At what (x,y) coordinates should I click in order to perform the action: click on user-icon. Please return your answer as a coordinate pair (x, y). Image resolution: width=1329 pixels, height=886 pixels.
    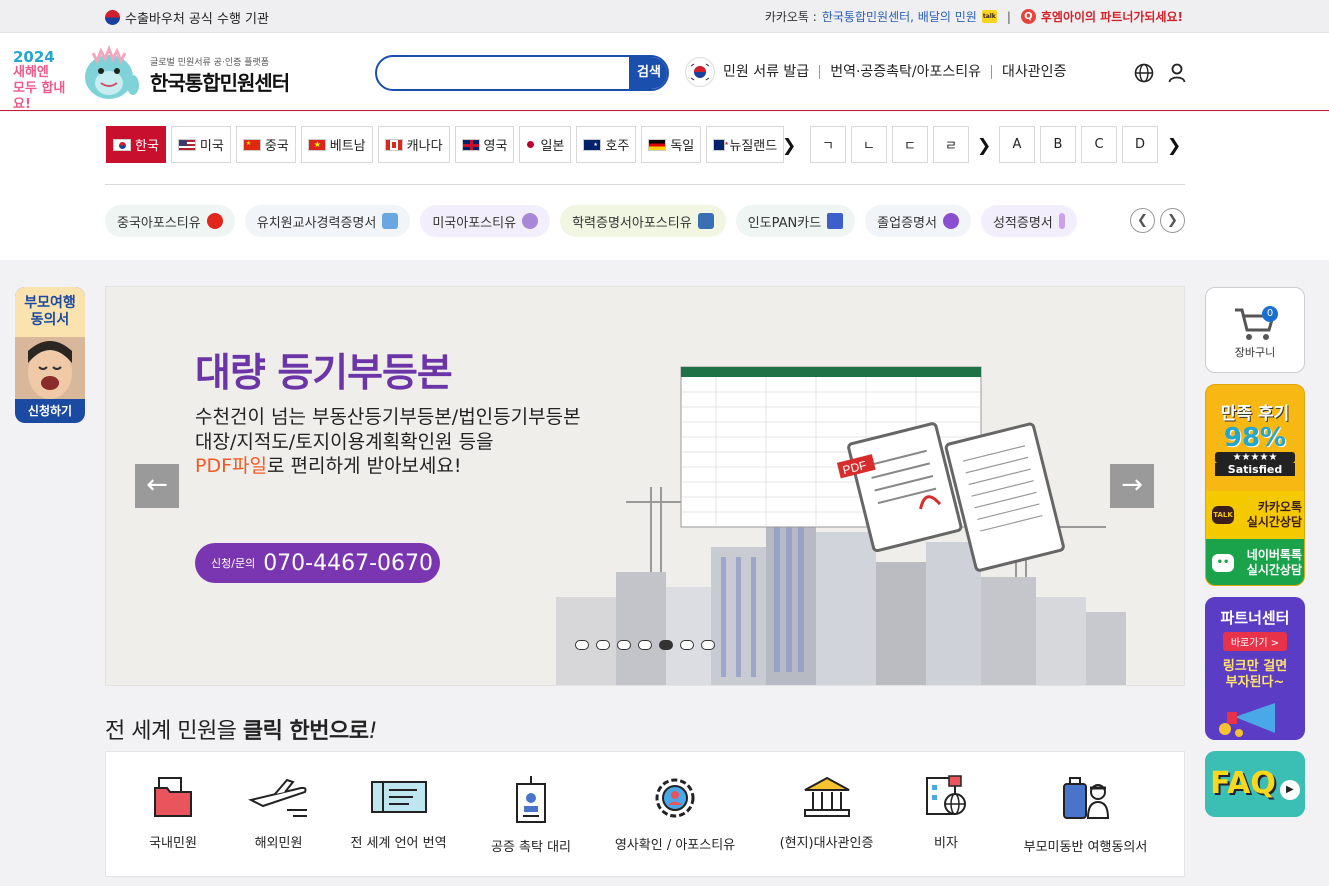
    Looking at the image, I should click on (1177, 73).